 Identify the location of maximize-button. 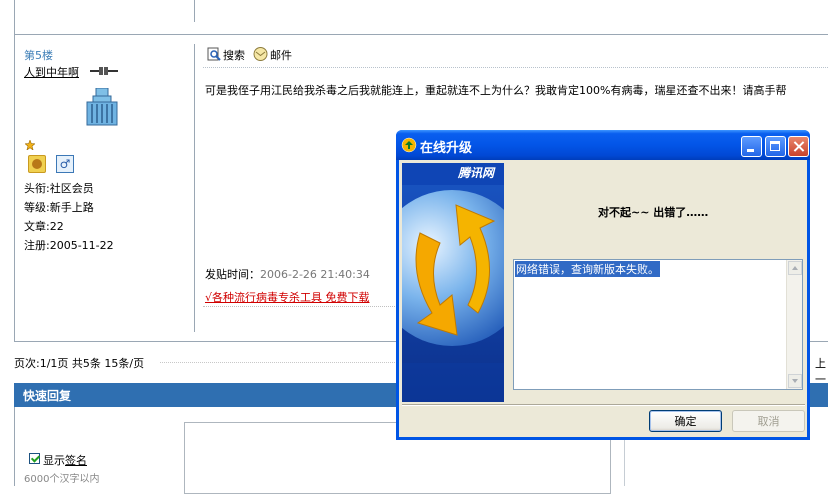
(775, 146).